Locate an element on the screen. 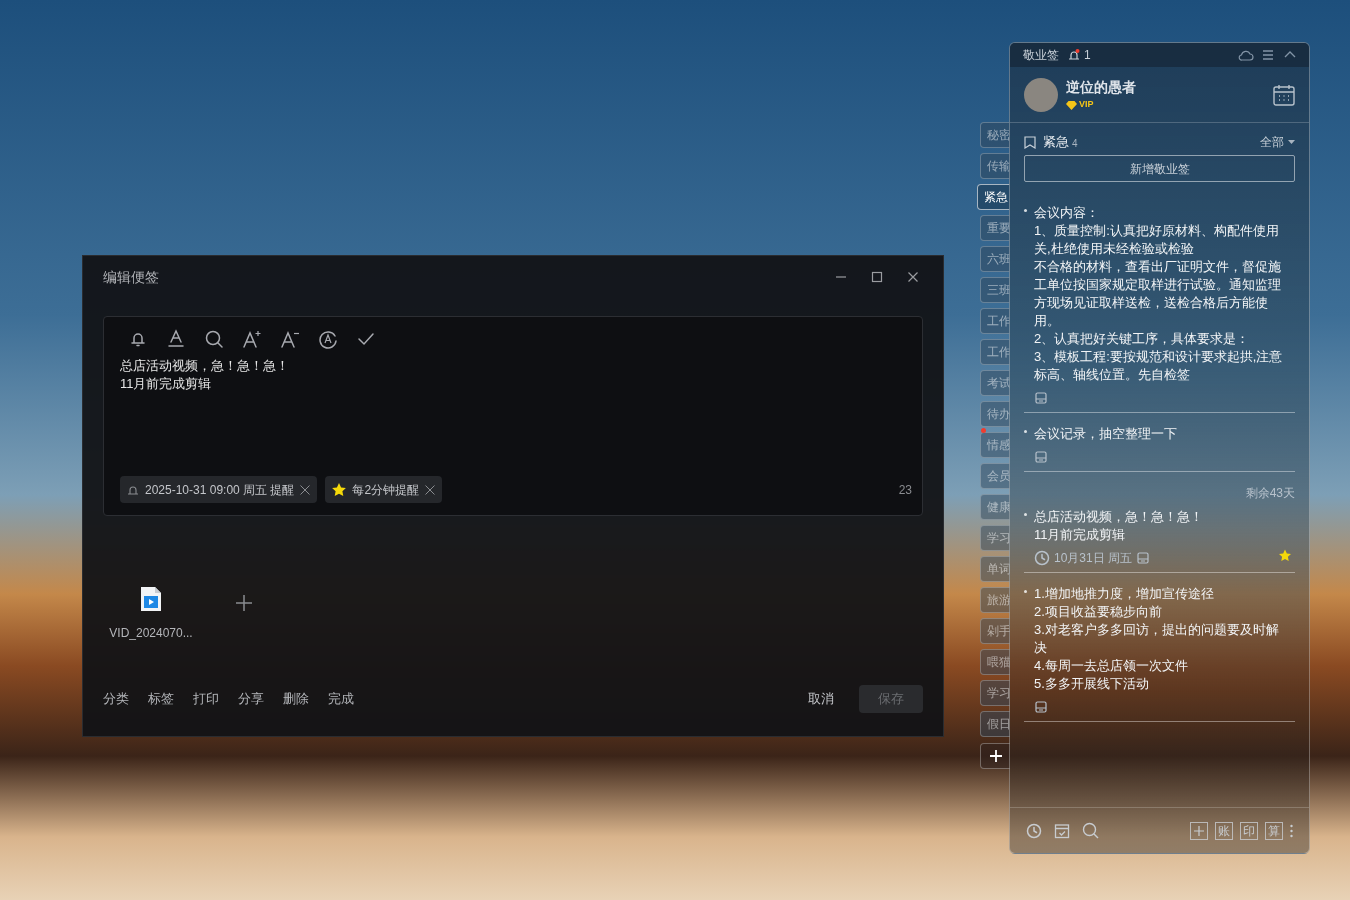  category-tab: 紧急 is located at coordinates (993, 197).